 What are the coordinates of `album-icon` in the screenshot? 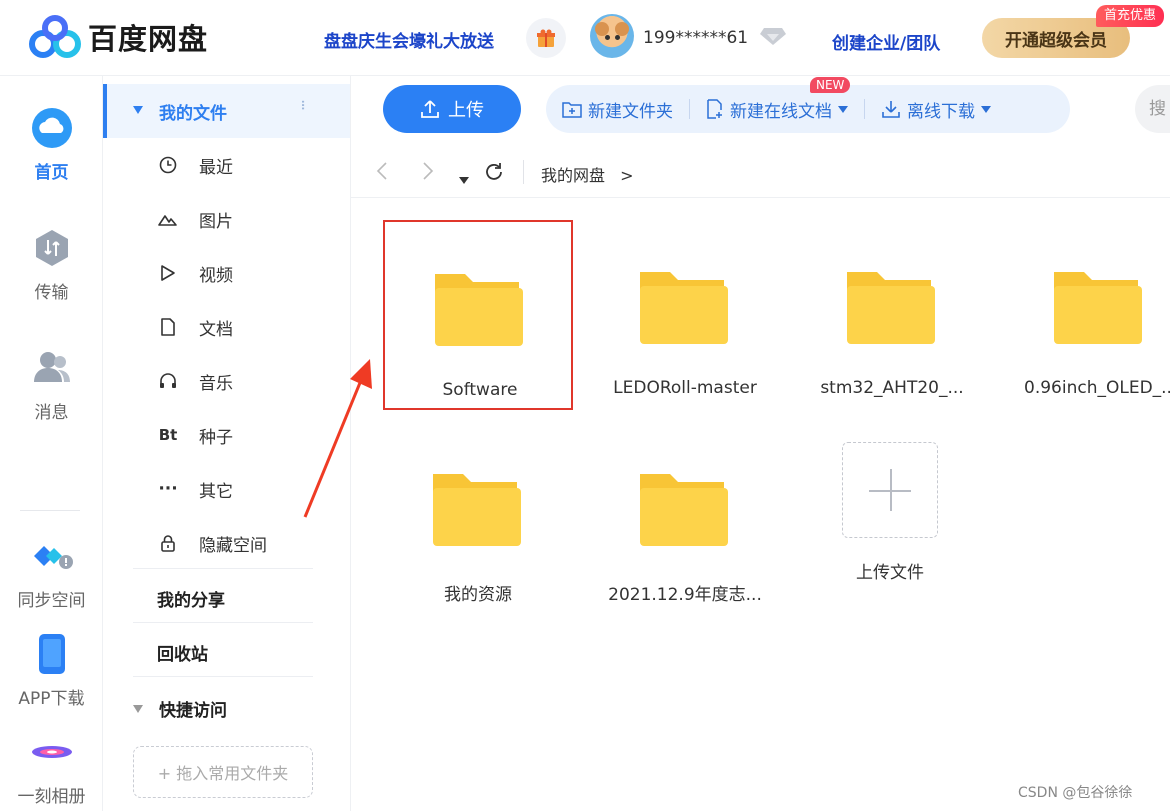 It's located at (51, 752).